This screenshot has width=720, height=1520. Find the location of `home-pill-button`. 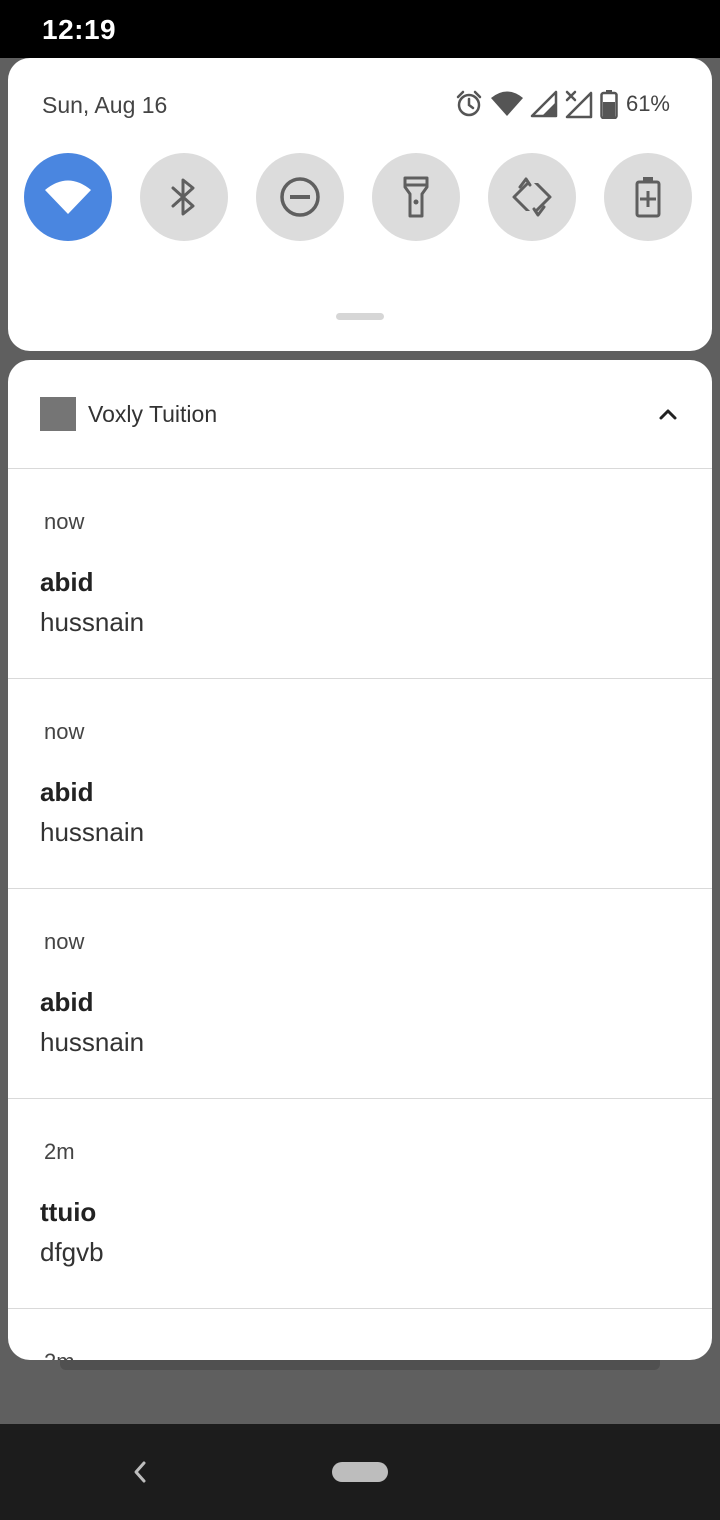

home-pill-button is located at coordinates (360, 1472).